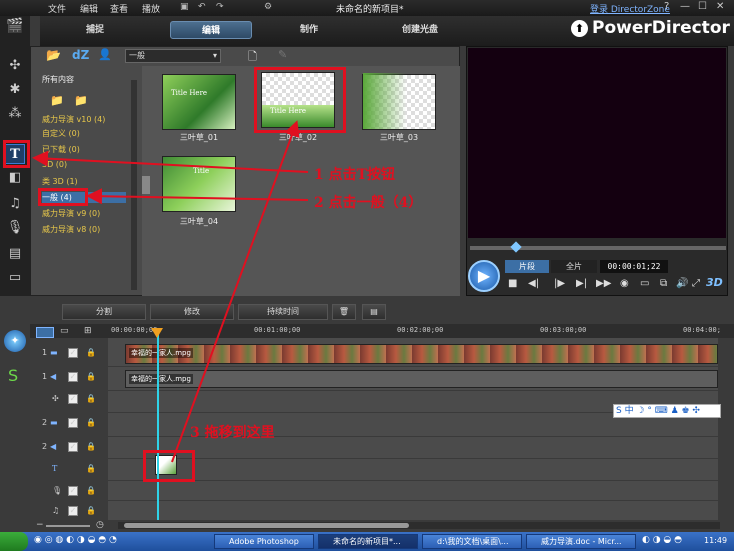 The image size is (734, 551). What do you see at coordinates (95, 30) in the screenshot?
I see `tab-capture: 捕捉` at bounding box center [95, 30].